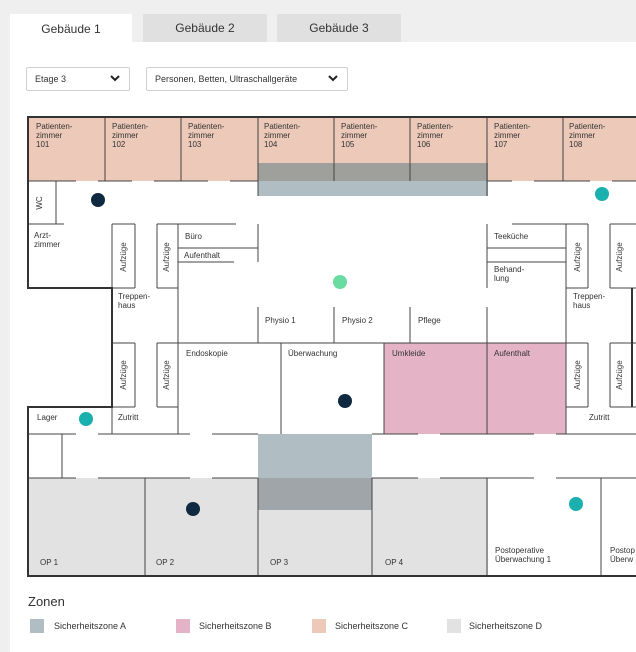  Describe the element at coordinates (319, 626) in the screenshot. I see `zone-c-swatch` at that location.